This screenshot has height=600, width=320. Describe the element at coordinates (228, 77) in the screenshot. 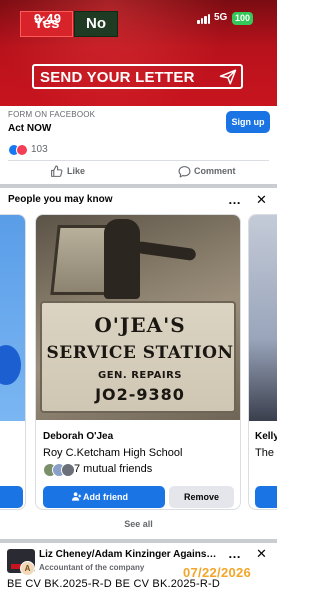

I see `paper-plane-icon` at that location.